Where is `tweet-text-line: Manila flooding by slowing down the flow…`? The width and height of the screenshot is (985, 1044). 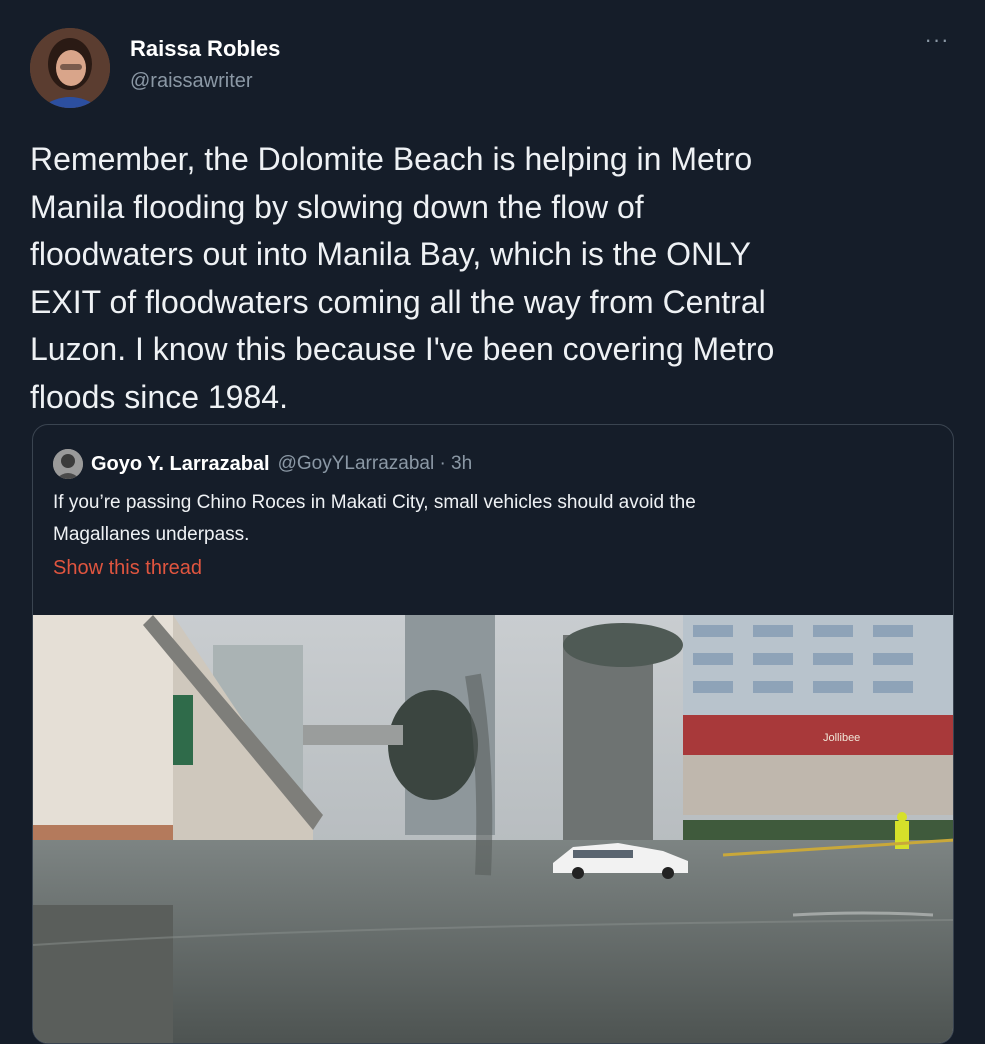 tweet-text-line: Manila flooding by slowing down the flow… is located at coordinates (337, 206).